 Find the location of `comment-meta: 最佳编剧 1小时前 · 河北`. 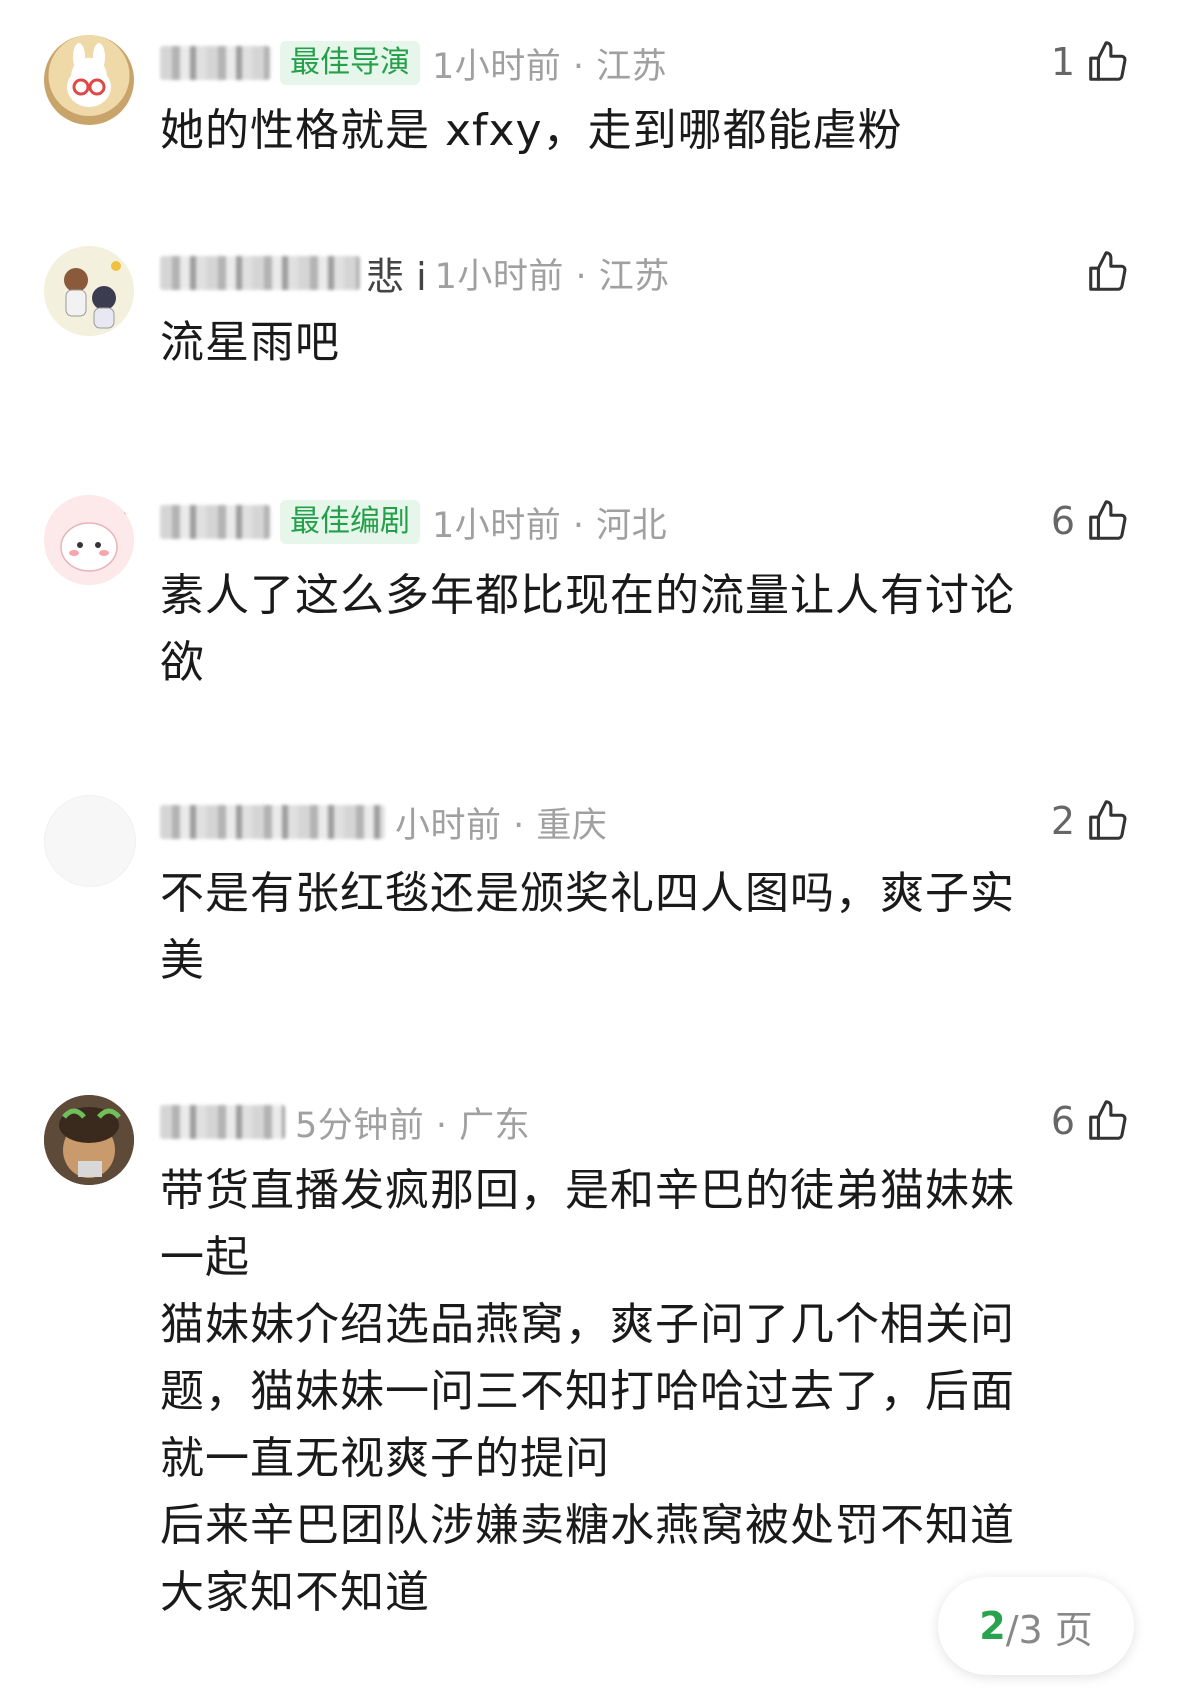

comment-meta: 最佳编剧 1小时前 · 河北 is located at coordinates (413, 522).